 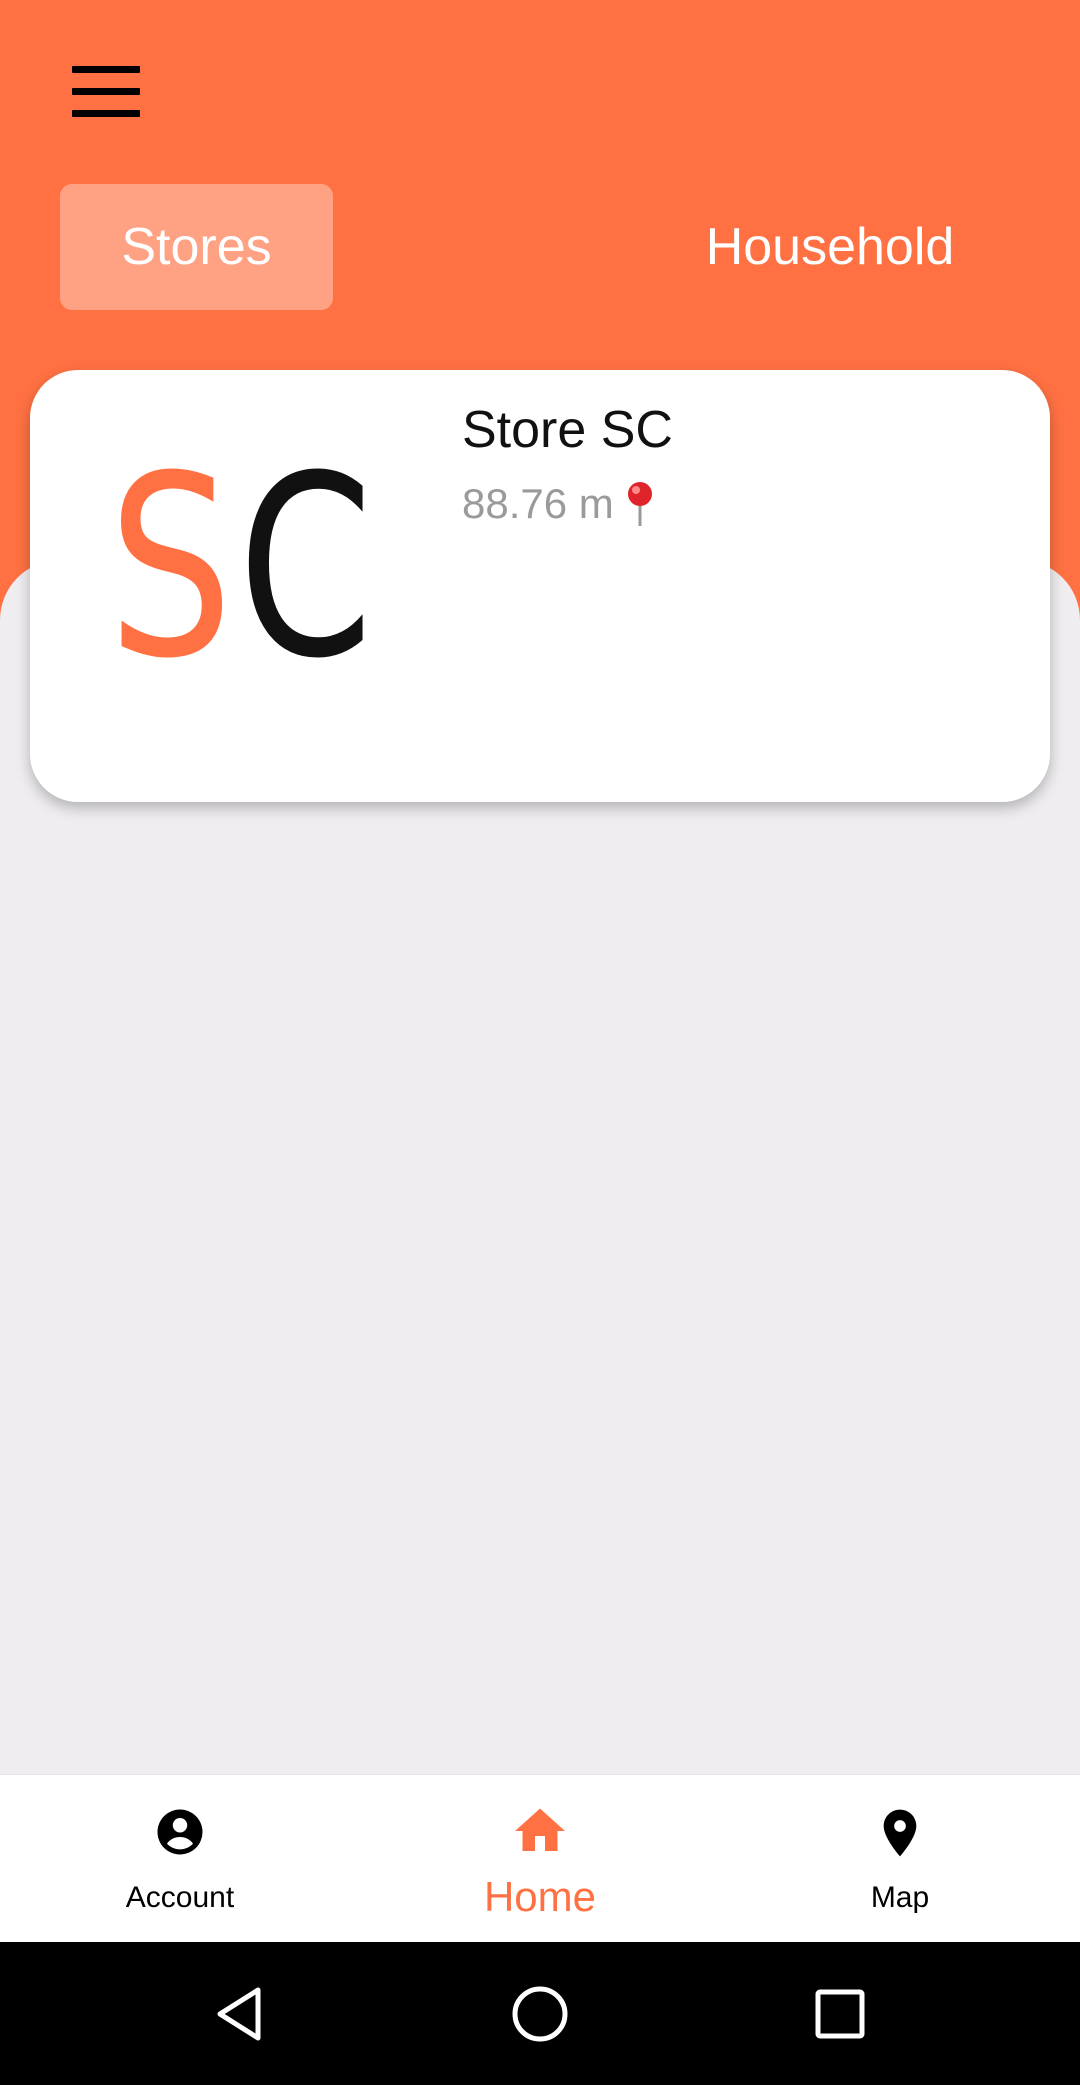 What do you see at coordinates (538, 503) in the screenshot?
I see `distance-value: 88.76 m` at bounding box center [538, 503].